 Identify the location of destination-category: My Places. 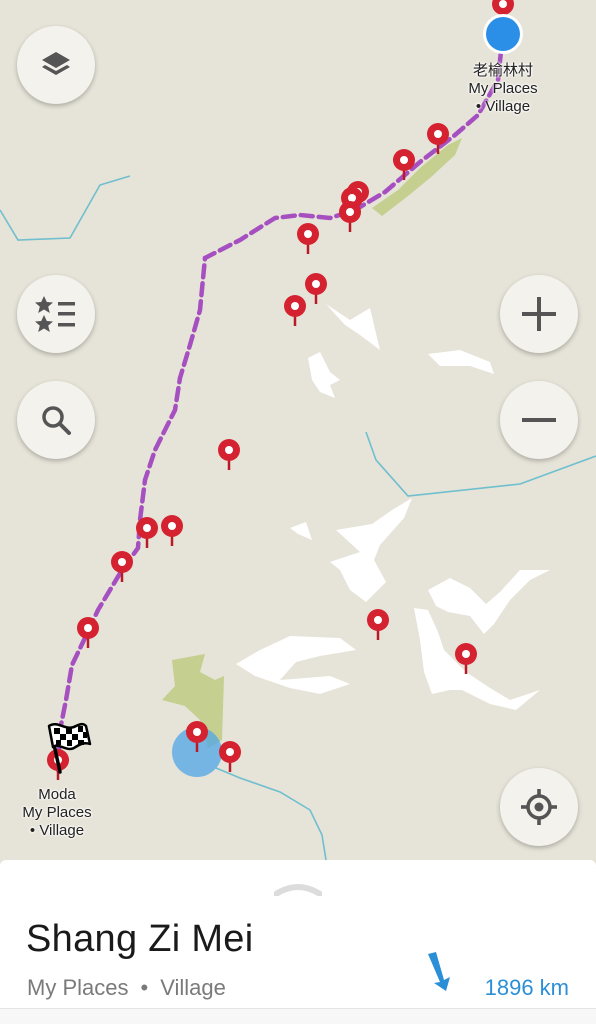
(57, 812).